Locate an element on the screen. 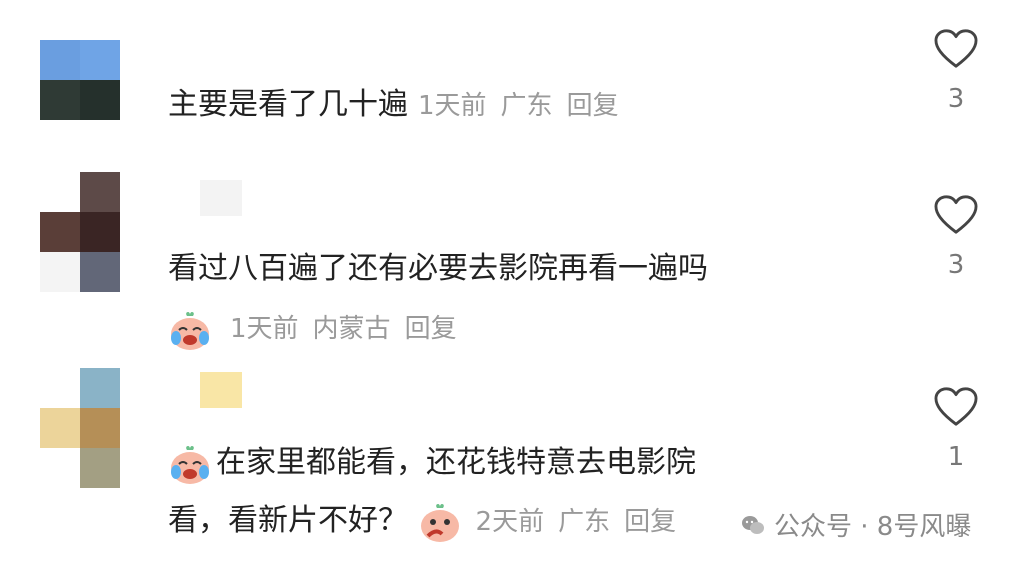 The width and height of the screenshot is (1024, 567). comment-text-row: 主要是看了几十遍 1天前 广东 回复 is located at coordinates (393, 105).